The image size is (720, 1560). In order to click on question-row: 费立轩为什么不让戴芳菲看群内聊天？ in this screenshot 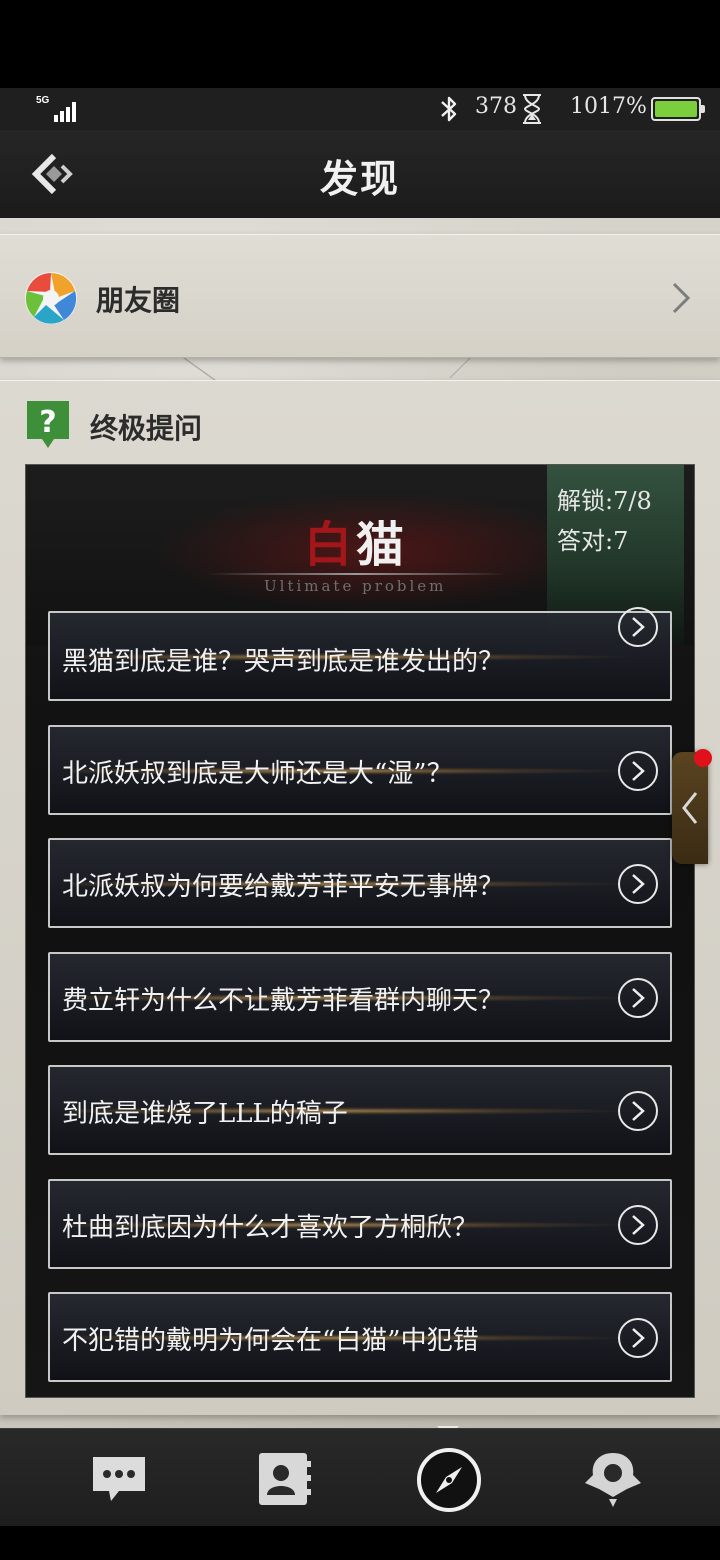, I will do `click(360, 997)`.